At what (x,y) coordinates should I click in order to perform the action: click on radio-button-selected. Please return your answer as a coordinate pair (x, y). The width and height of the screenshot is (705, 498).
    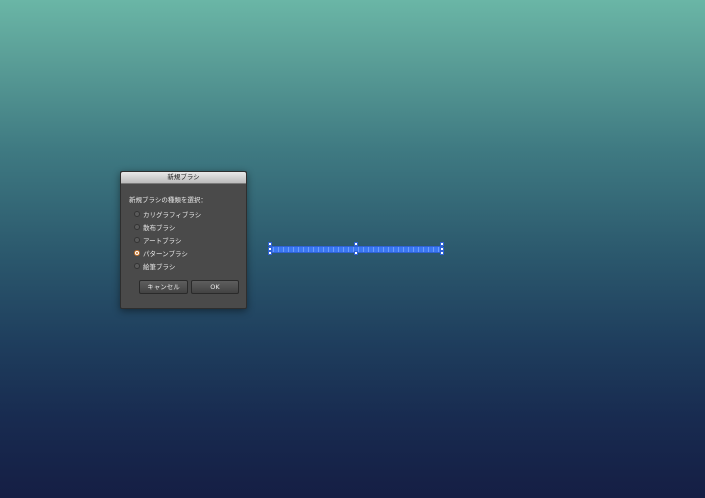
    Looking at the image, I should click on (137, 253).